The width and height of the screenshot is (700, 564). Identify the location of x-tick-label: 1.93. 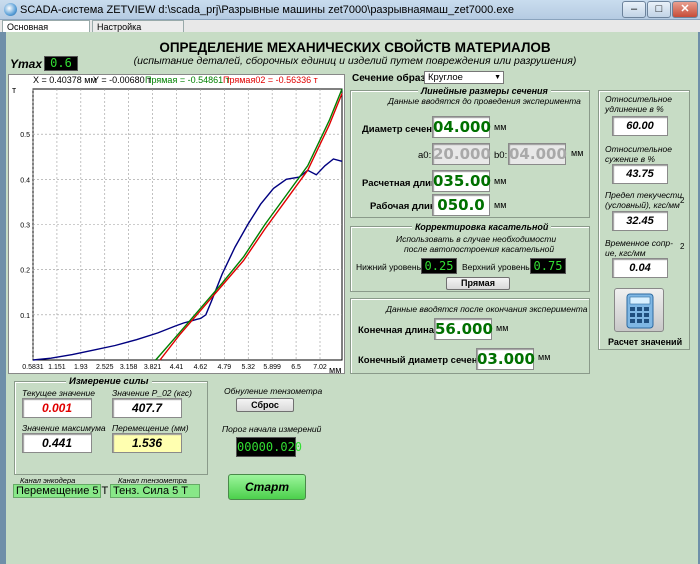
(81, 367).